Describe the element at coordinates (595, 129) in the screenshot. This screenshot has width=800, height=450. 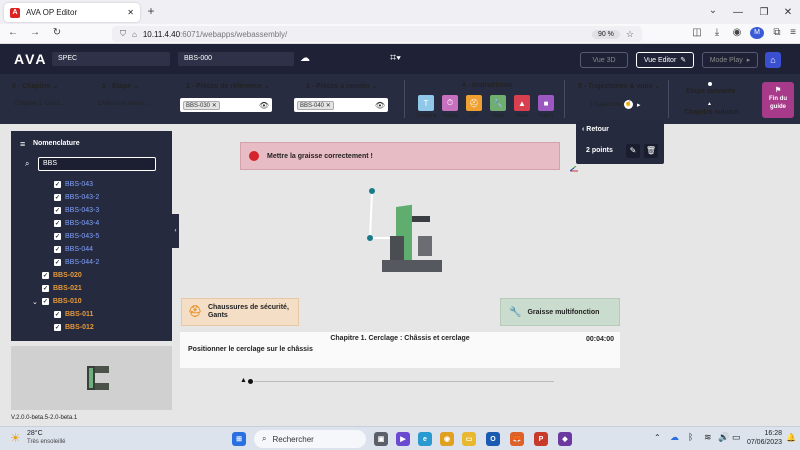
I see `retour-button: ‹ Retour` at that location.